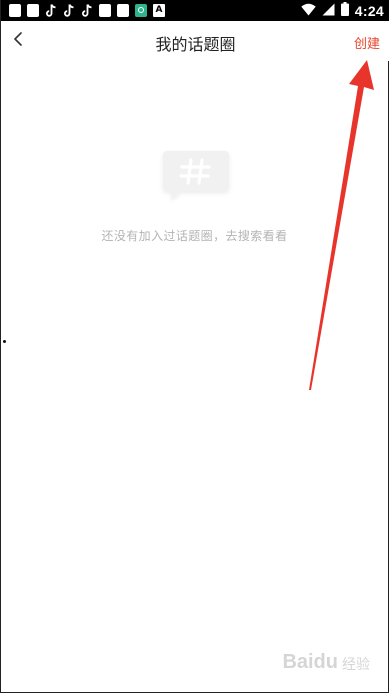 The image size is (389, 693). What do you see at coordinates (310, 662) in the screenshot?
I see `watermark-logo: Baidu` at bounding box center [310, 662].